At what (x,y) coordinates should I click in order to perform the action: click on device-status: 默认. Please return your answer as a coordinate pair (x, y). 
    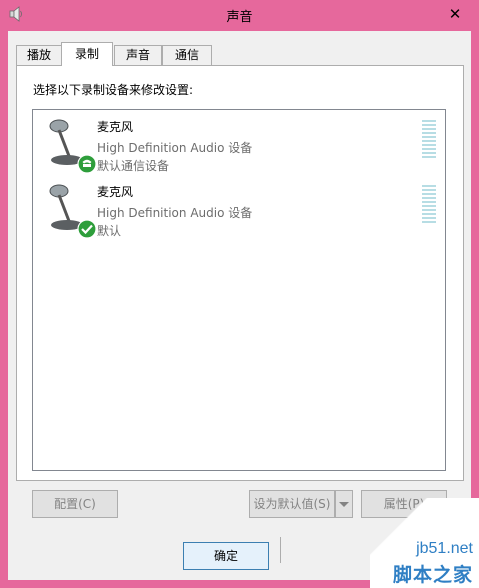
    Looking at the image, I should click on (109, 231).